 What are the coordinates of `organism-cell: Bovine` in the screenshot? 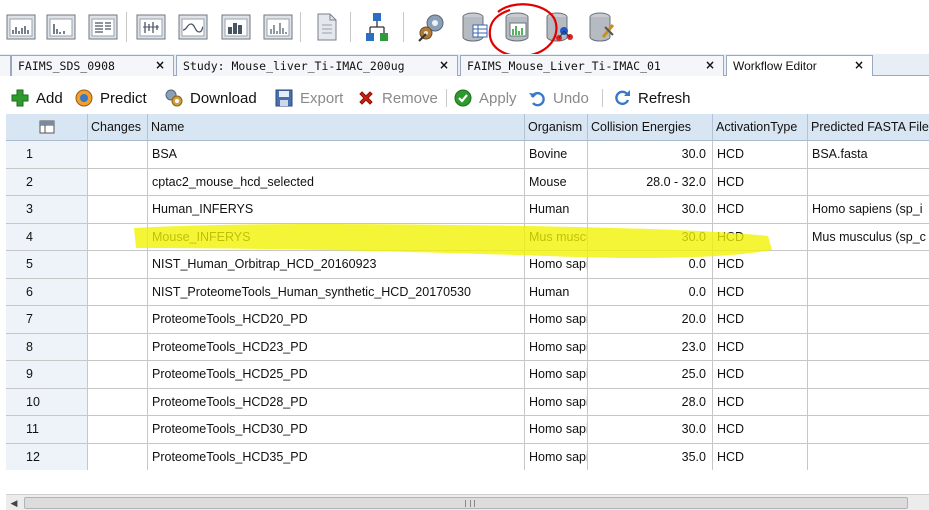 It's located at (556, 155).